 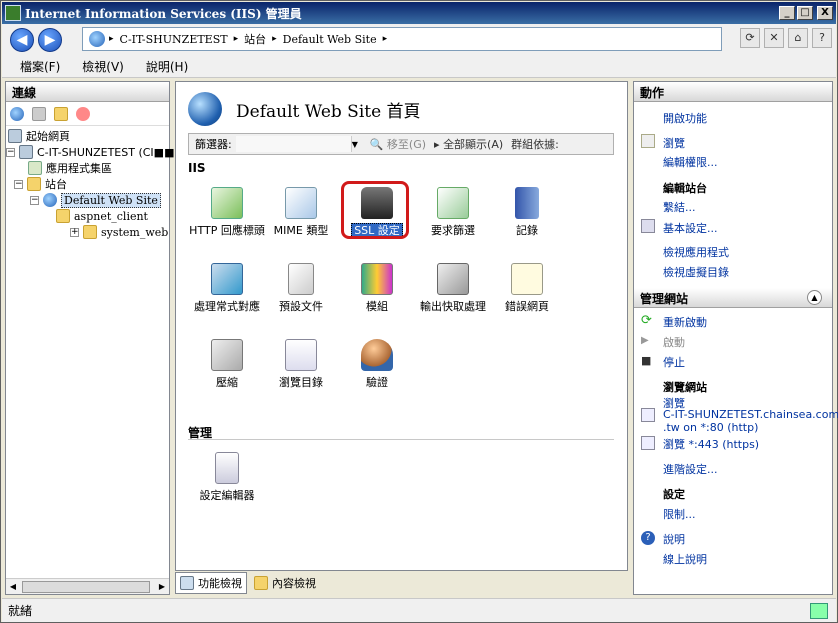 I want to click on disconnect-icon, so click(x=83, y=113).